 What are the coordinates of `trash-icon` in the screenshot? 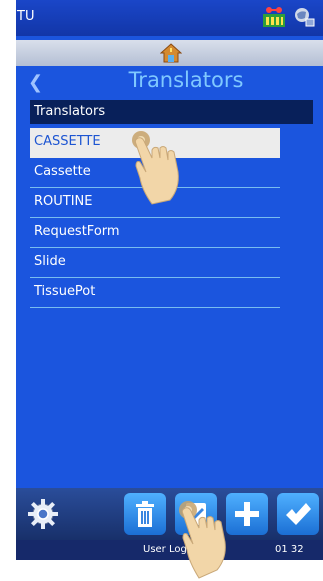 It's located at (145, 514).